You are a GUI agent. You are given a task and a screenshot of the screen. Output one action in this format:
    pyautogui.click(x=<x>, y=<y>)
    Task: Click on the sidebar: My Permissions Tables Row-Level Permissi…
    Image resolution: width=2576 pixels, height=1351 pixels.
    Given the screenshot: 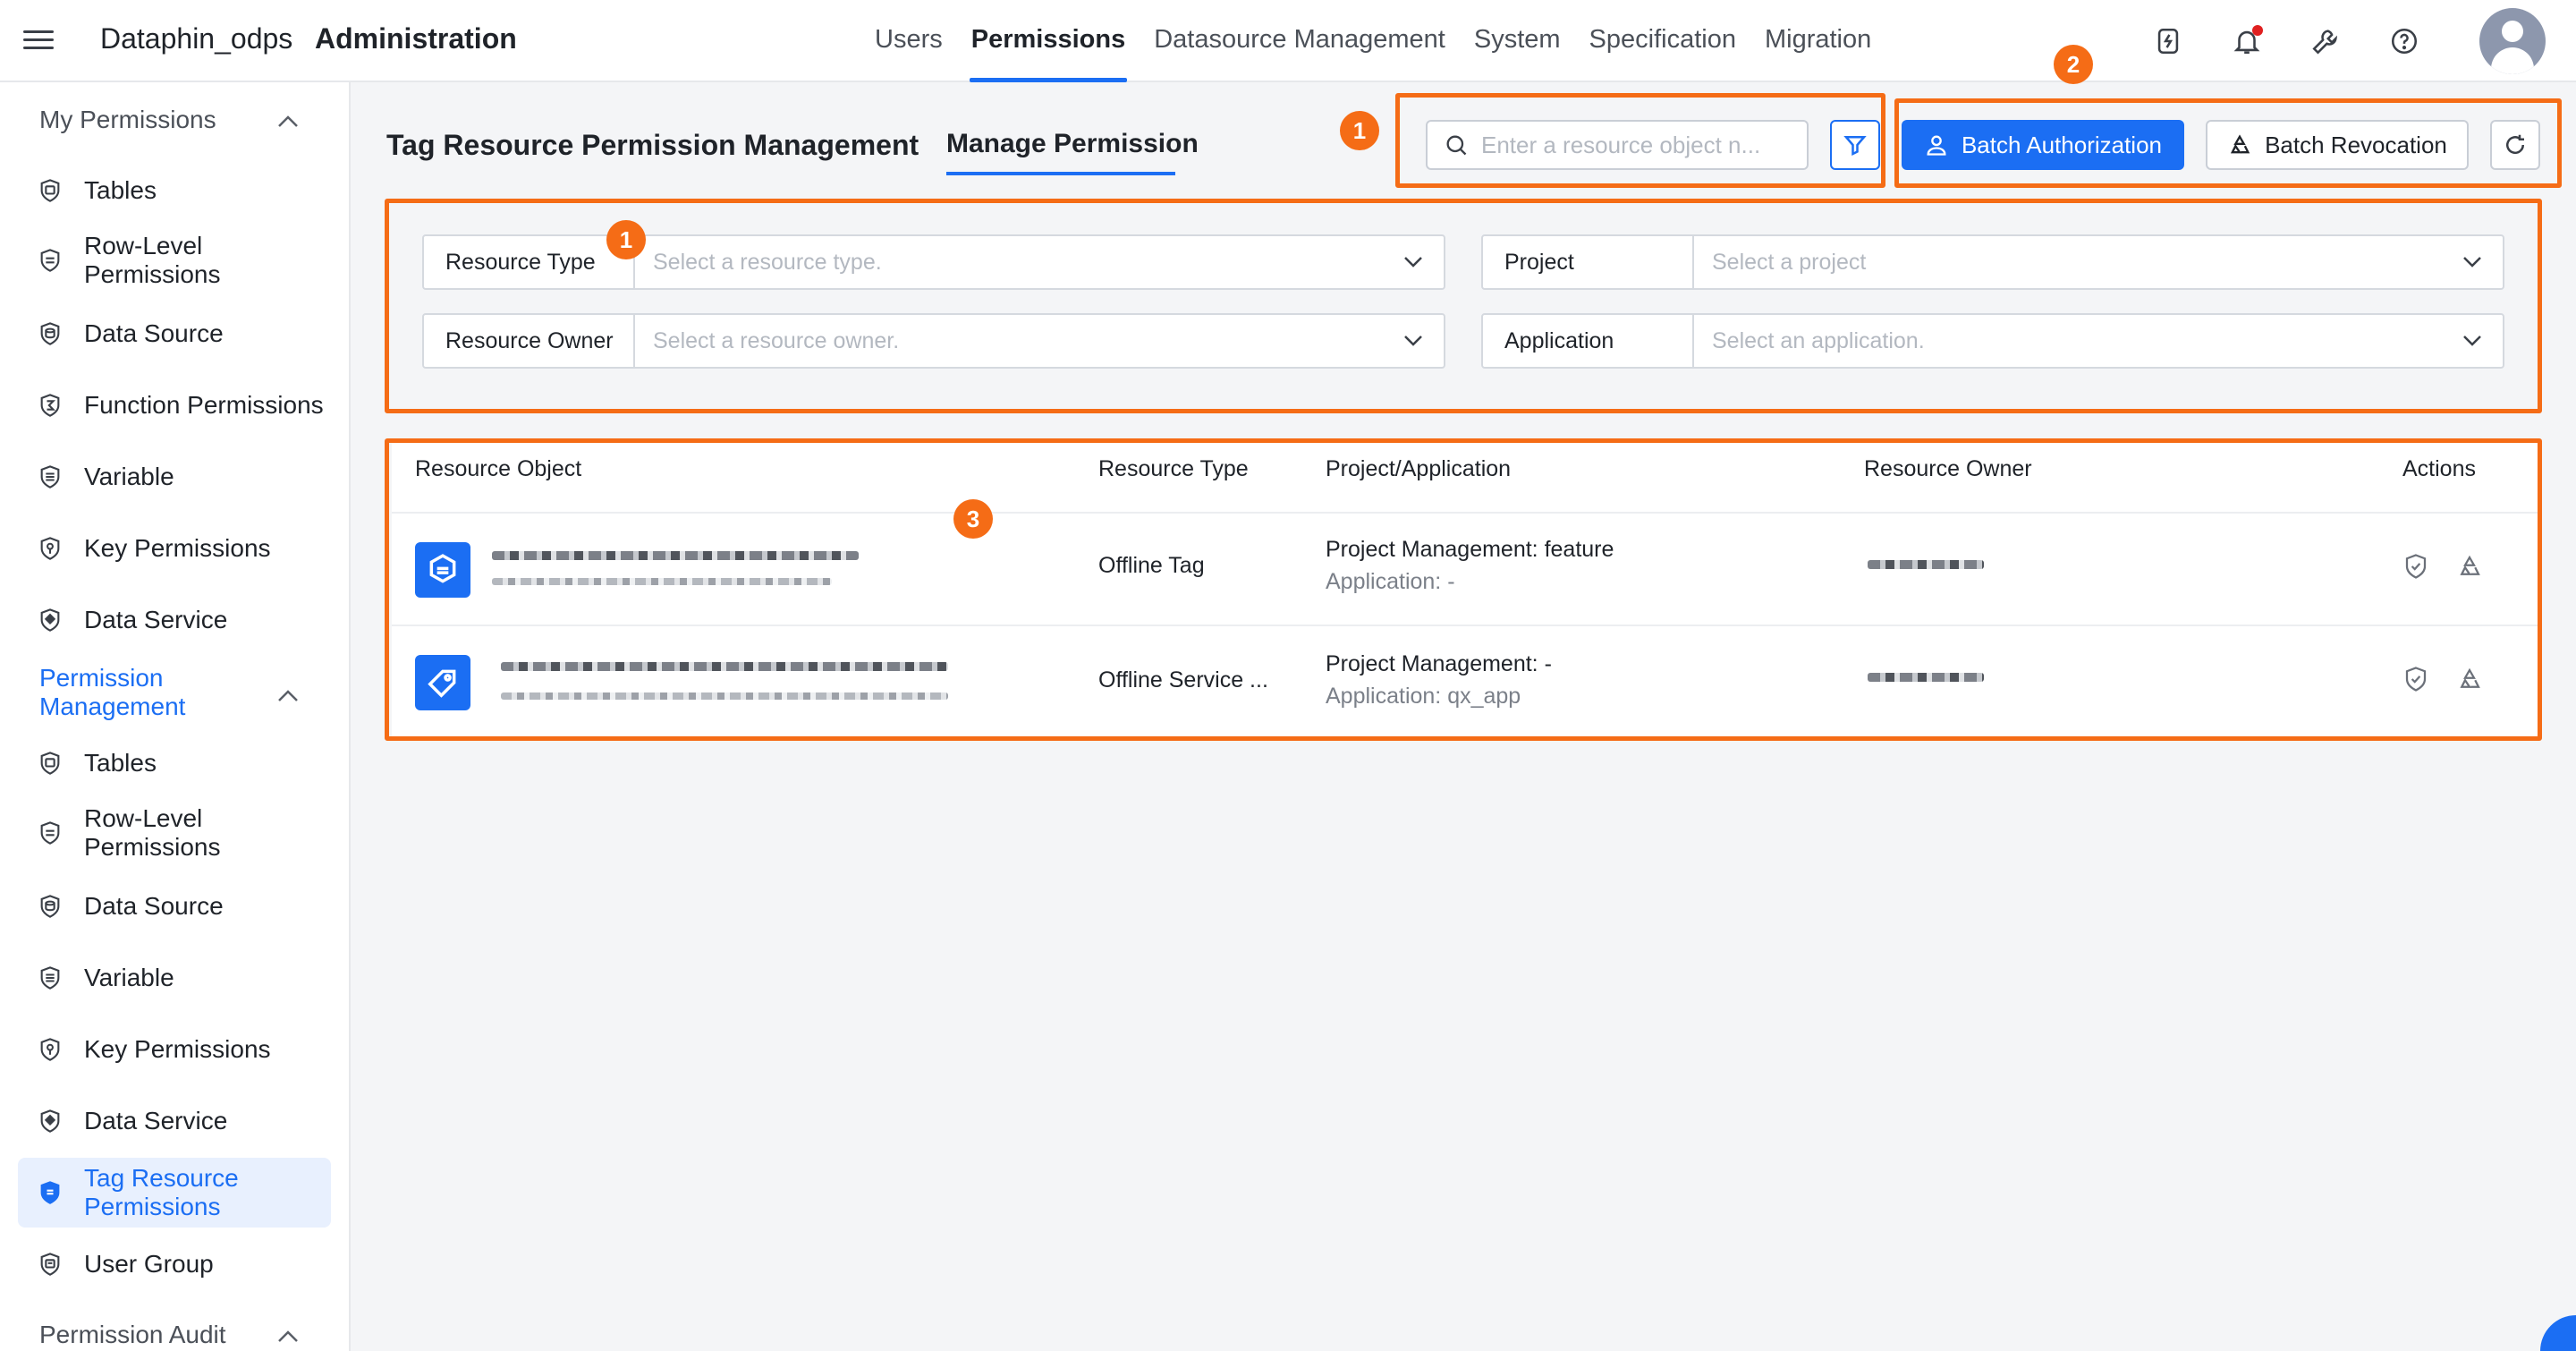 What is the action you would take?
    pyautogui.click(x=175, y=717)
    